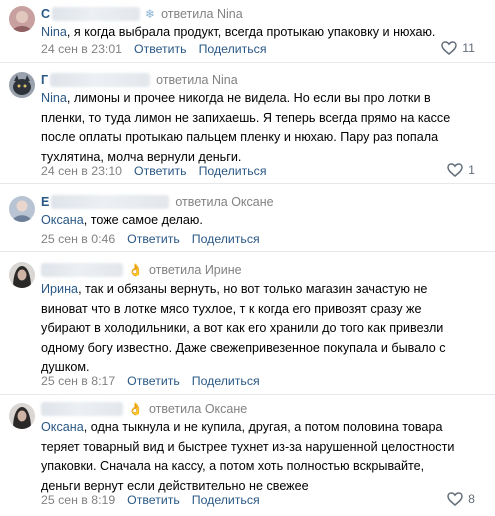  Describe the element at coordinates (81, 171) in the screenshot. I see `comment-time: 24 сен в 23:10` at that location.